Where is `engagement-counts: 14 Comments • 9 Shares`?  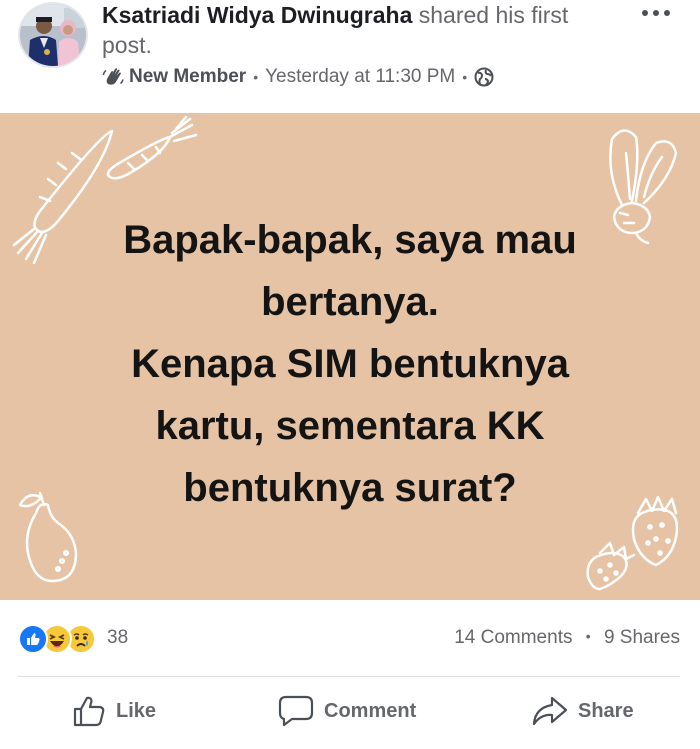
engagement-counts: 14 Comments • 9 Shares is located at coordinates (567, 638).